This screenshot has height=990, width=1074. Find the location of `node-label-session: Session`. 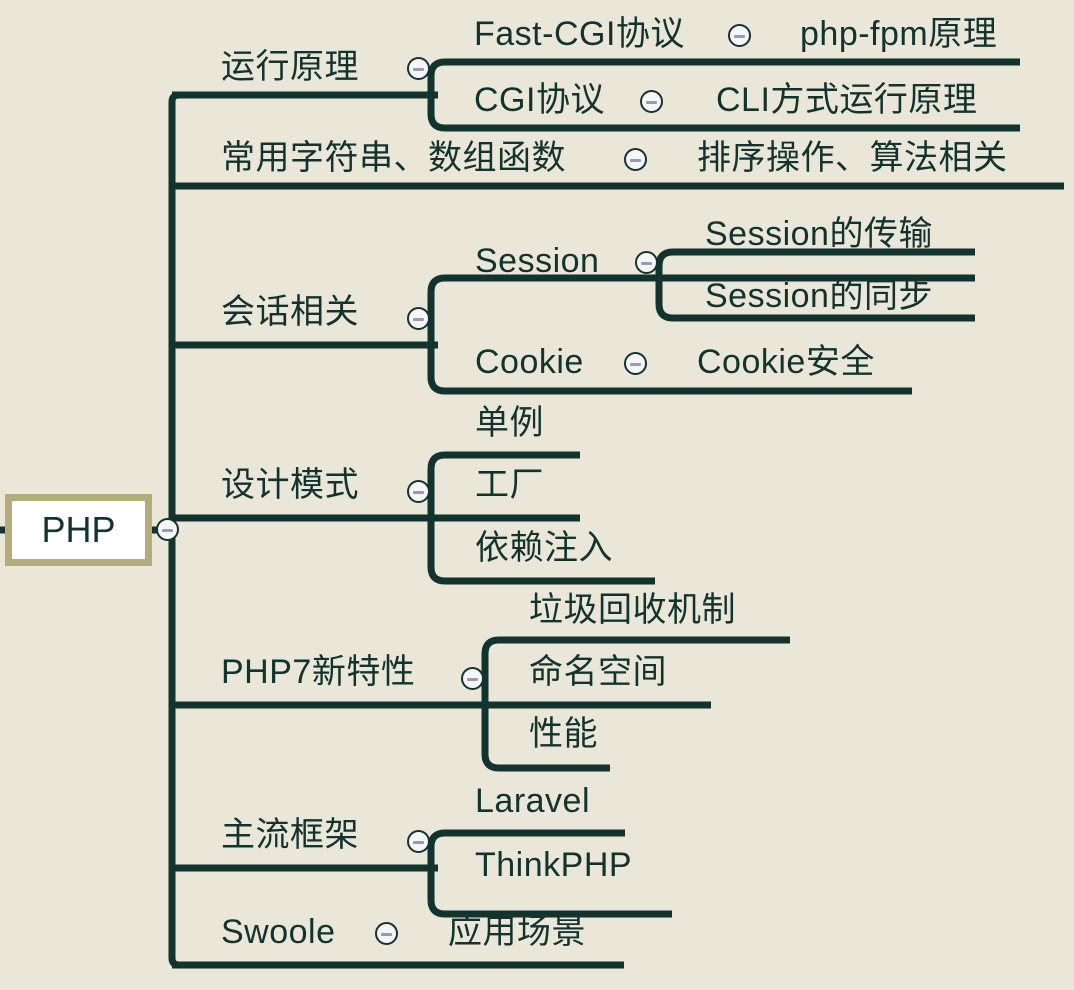

node-label-session: Session is located at coordinates (537, 261).